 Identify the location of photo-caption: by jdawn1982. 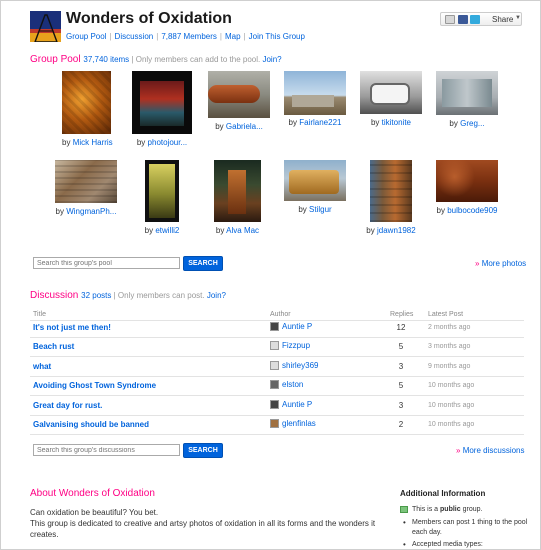
(391, 230).